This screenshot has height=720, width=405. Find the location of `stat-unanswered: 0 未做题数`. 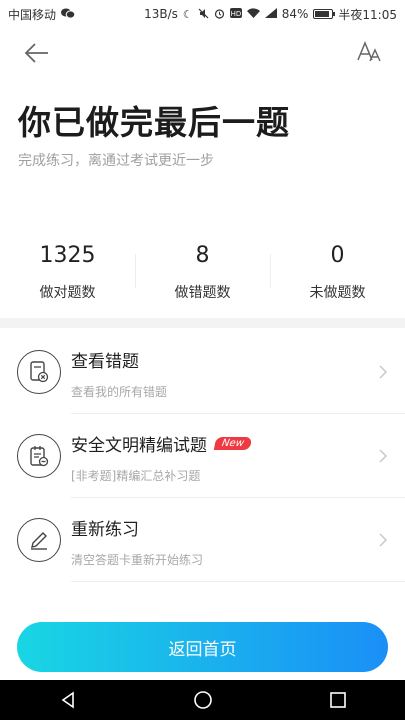

stat-unanswered: 0 未做题数 is located at coordinates (337, 275).